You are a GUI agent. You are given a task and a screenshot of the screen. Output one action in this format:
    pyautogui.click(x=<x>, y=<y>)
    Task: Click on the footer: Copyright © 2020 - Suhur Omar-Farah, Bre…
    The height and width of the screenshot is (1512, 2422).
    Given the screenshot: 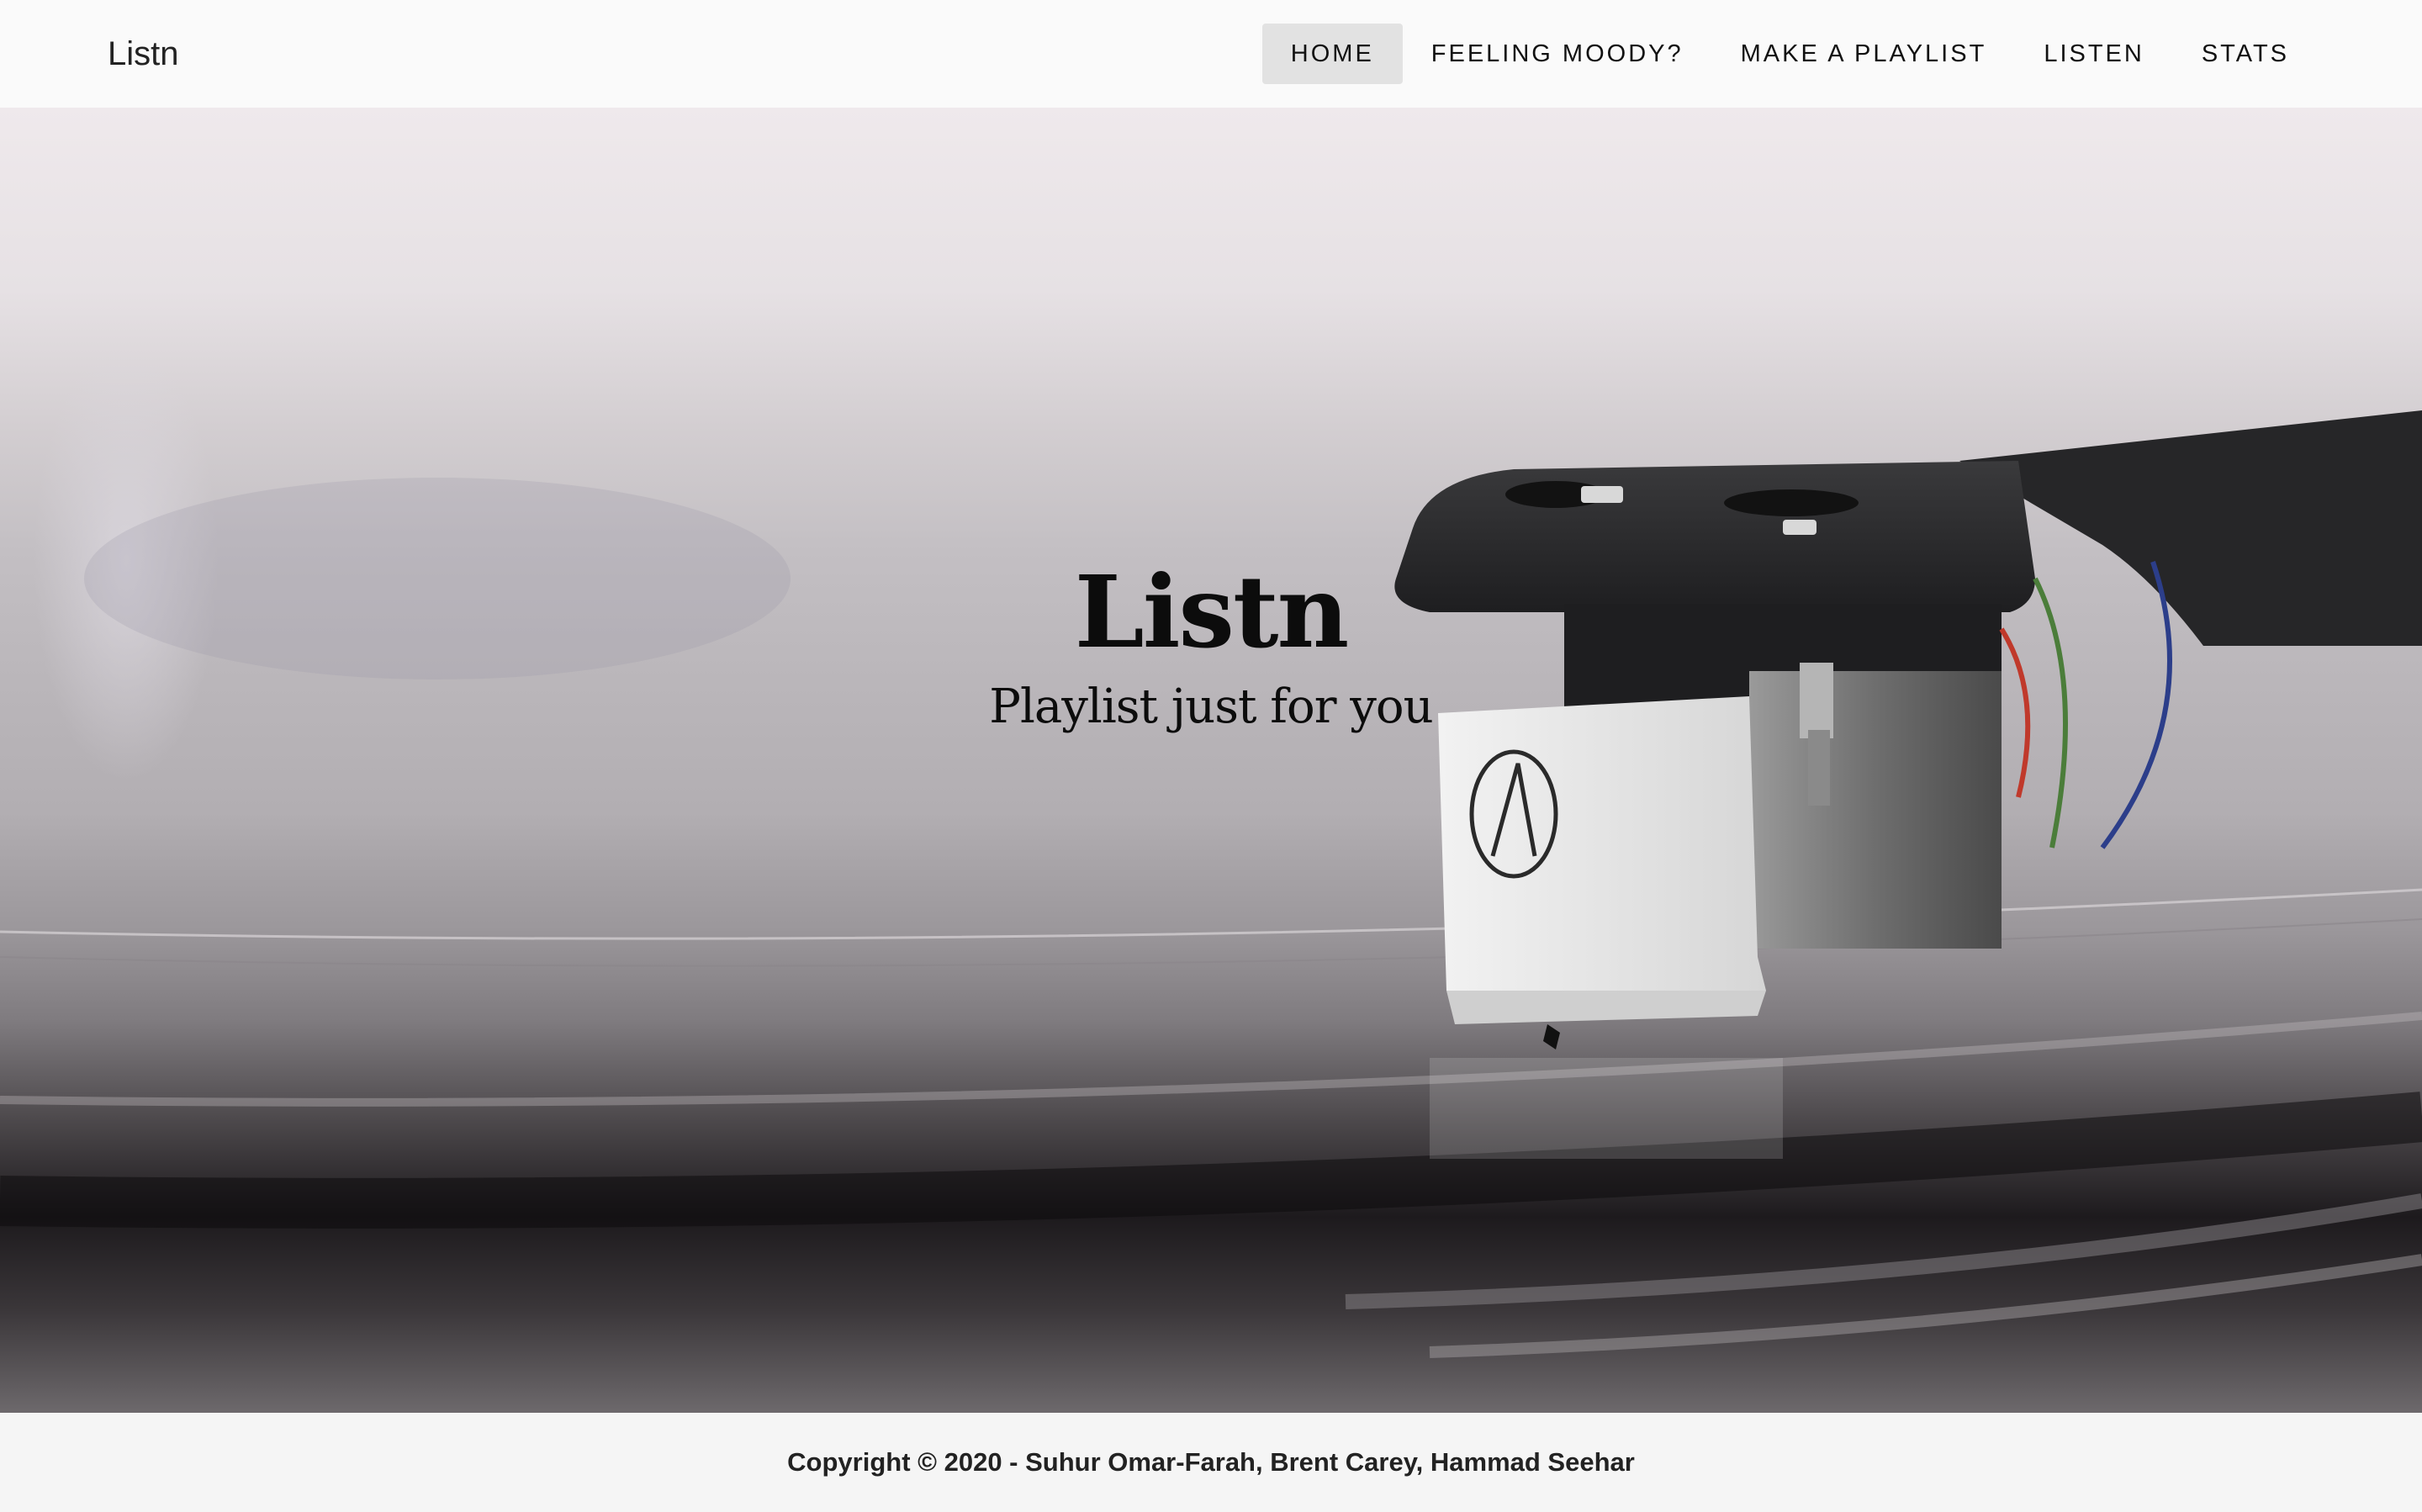 What is the action you would take?
    pyautogui.click(x=1211, y=1462)
    